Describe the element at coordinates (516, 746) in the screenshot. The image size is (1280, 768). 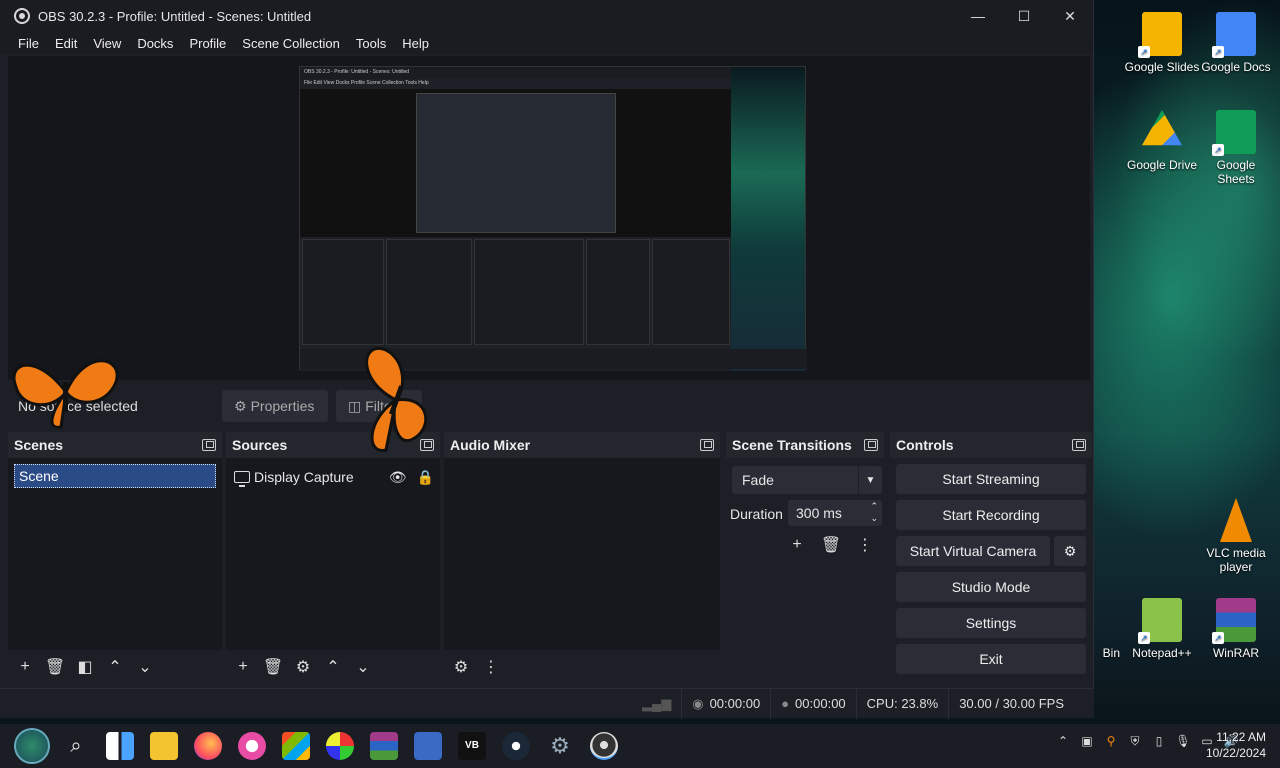
I see `steam-icon` at that location.